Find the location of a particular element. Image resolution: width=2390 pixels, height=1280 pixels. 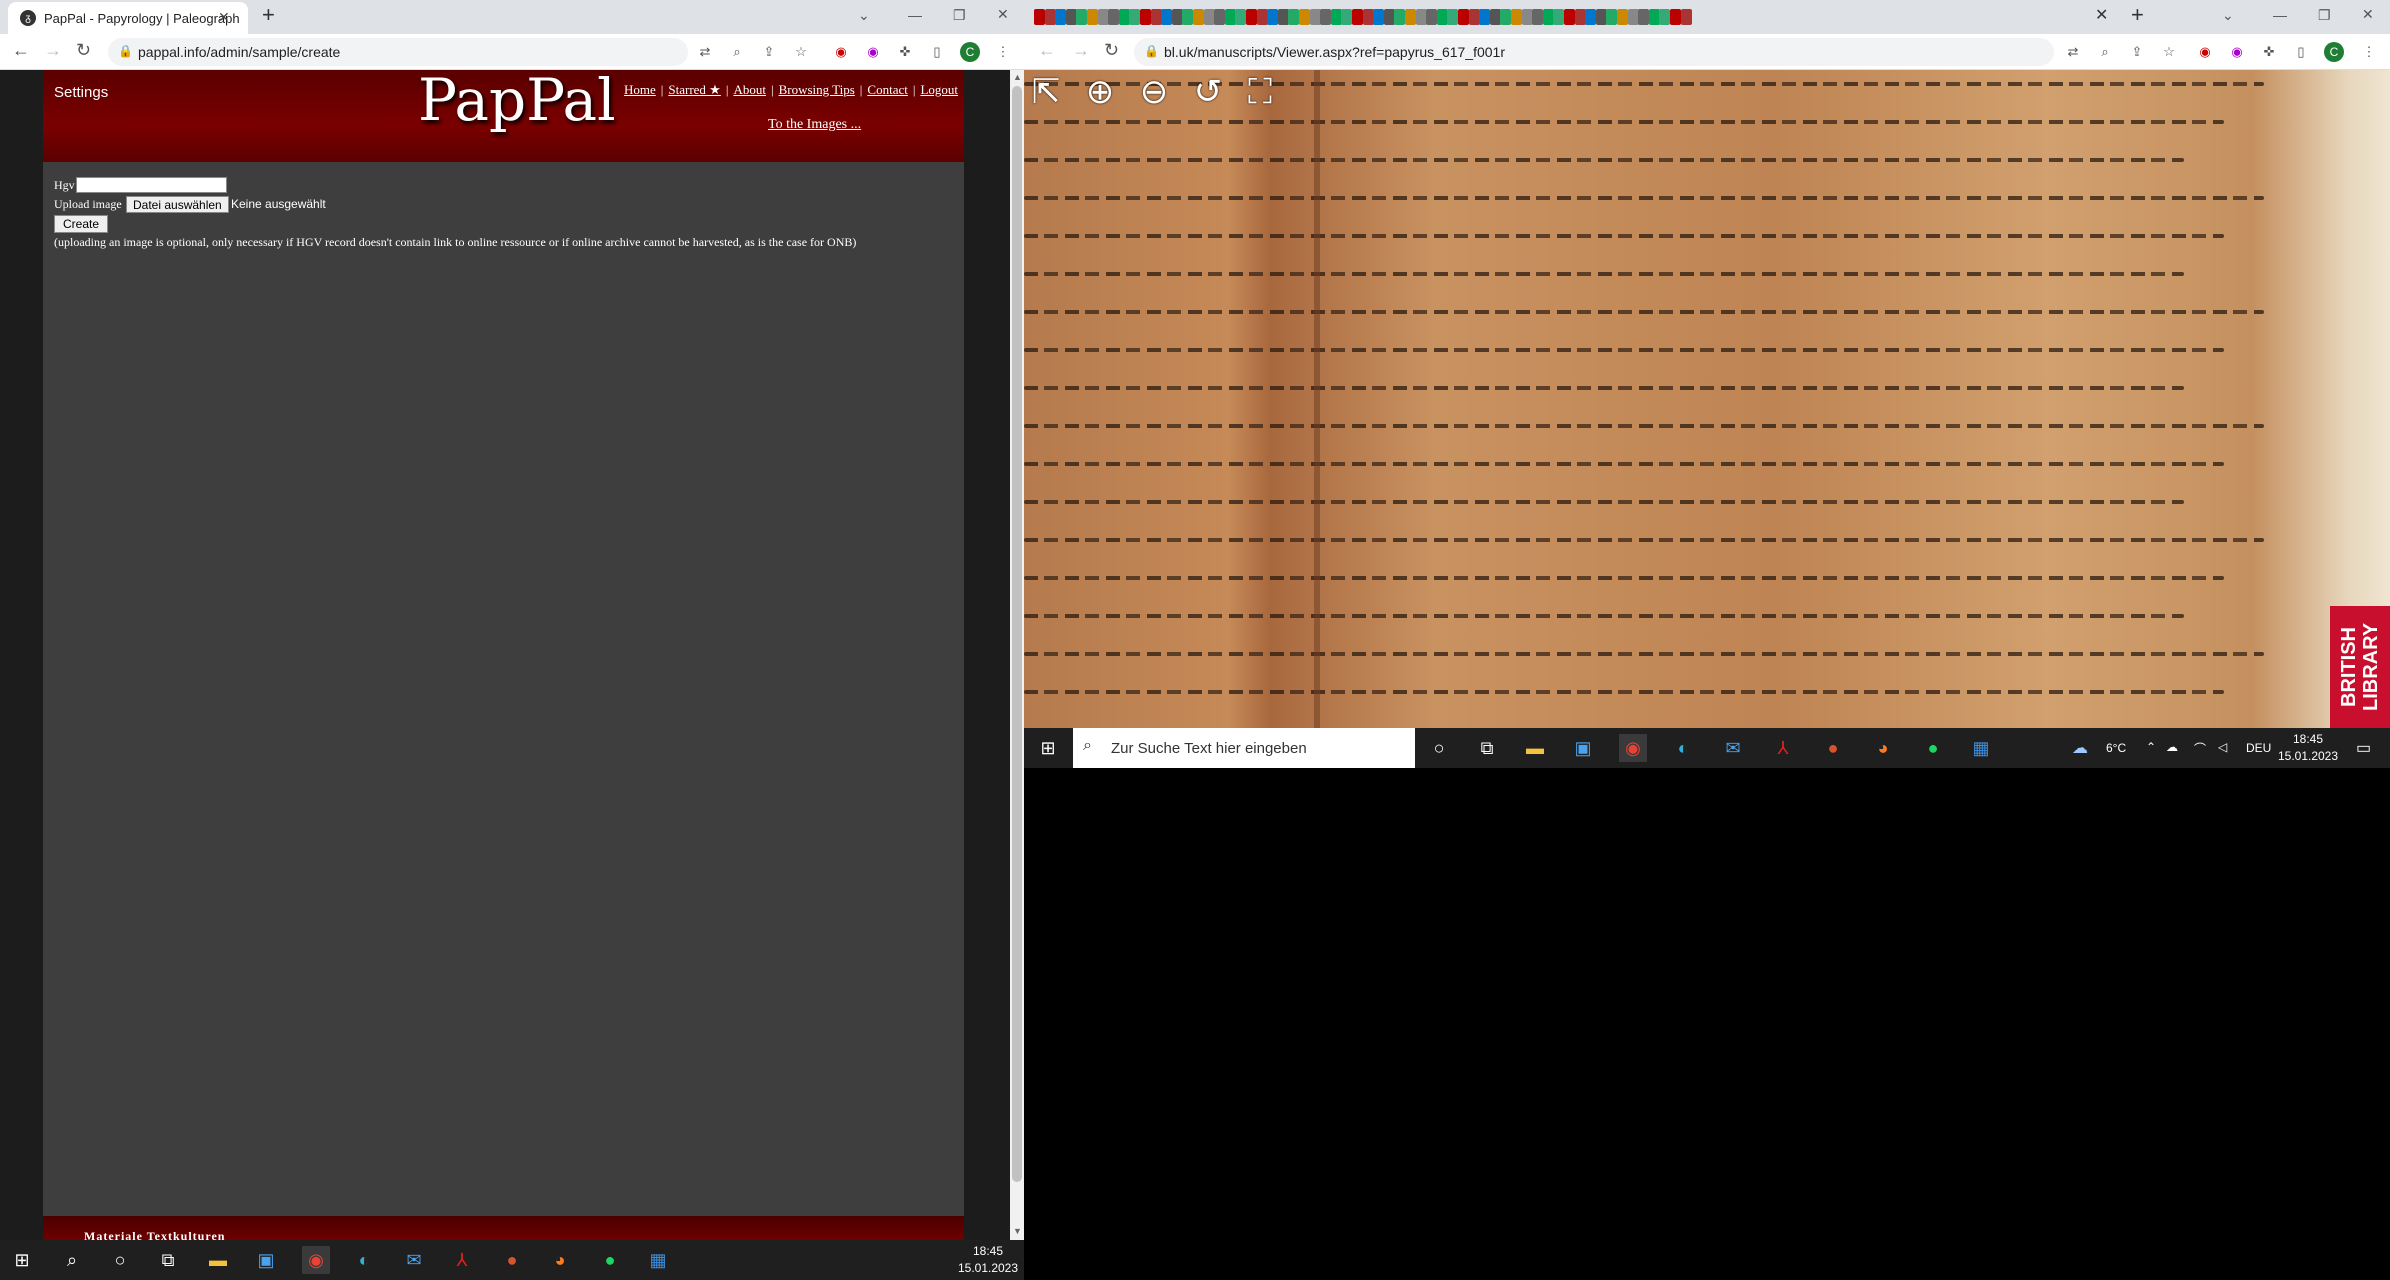

share-icon: ⇪ is located at coordinates (769, 52).